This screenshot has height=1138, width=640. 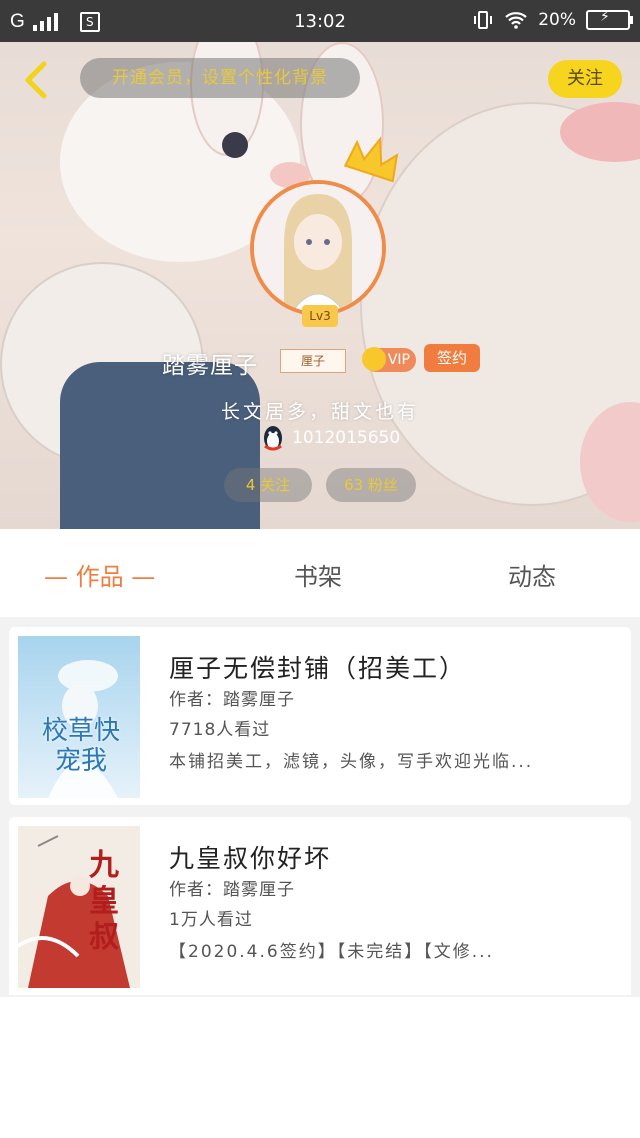 I want to click on vip-label: VIP, so click(x=398, y=360).